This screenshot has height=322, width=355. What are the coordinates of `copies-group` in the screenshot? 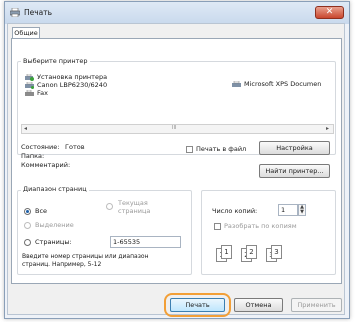 It's located at (268, 232).